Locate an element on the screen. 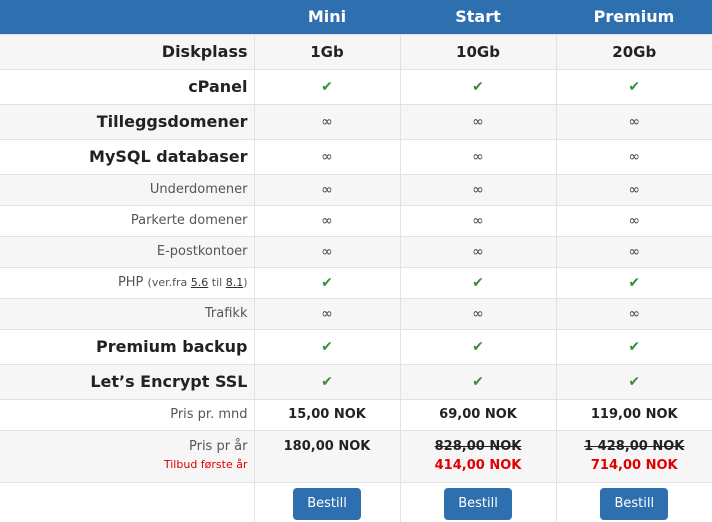 This screenshot has height=522, width=712. plan-name-start: Start is located at coordinates (478, 17).